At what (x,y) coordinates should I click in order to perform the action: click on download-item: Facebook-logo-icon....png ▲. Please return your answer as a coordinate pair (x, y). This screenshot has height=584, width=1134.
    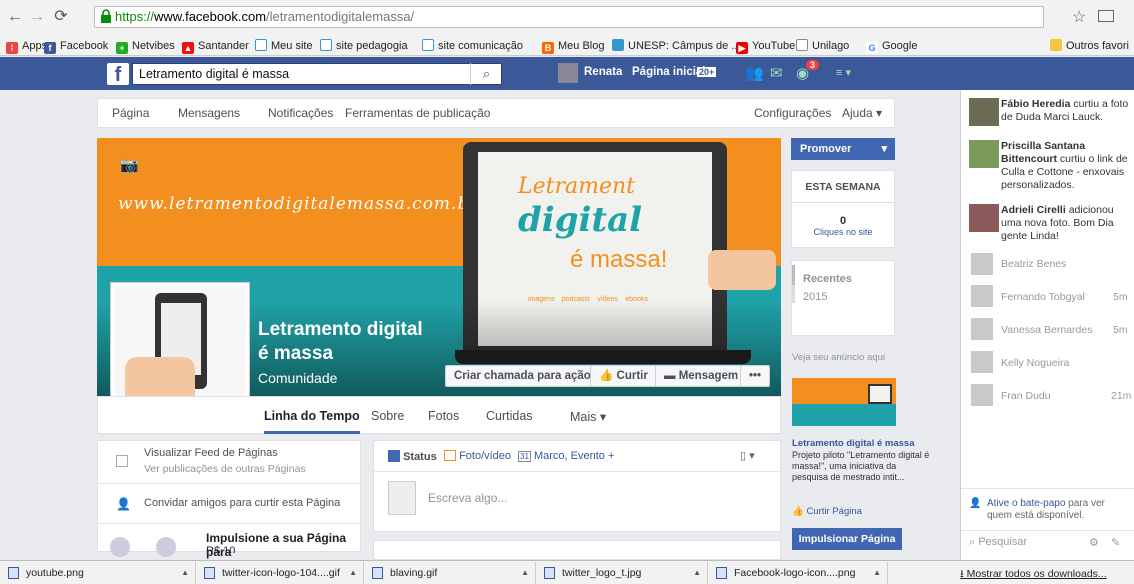
    Looking at the image, I should click on (798, 573).